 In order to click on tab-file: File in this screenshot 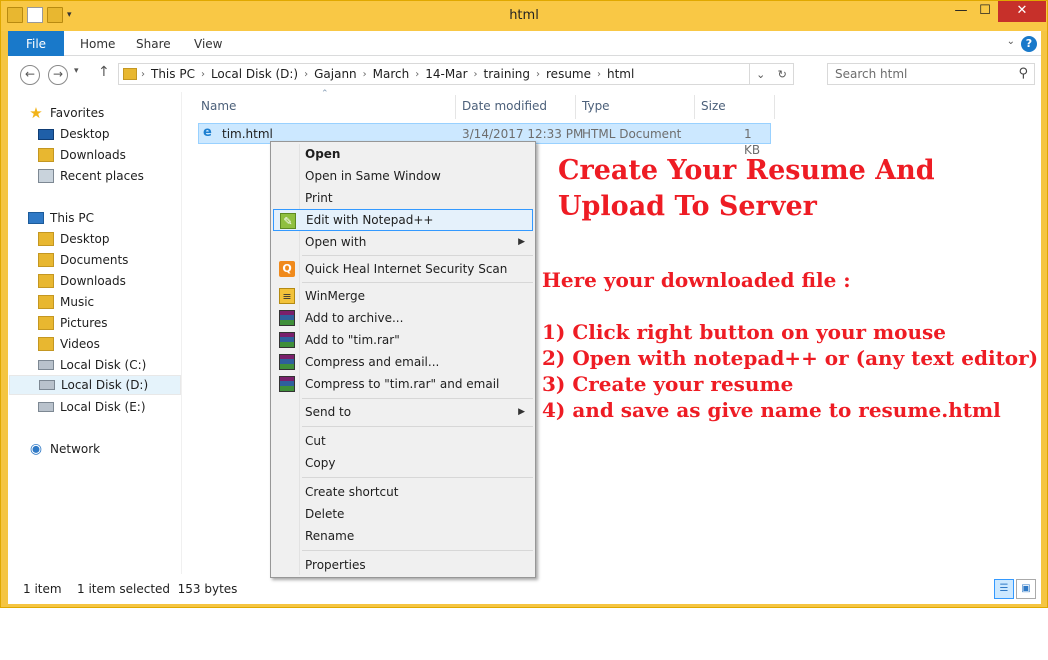, I will do `click(36, 43)`.